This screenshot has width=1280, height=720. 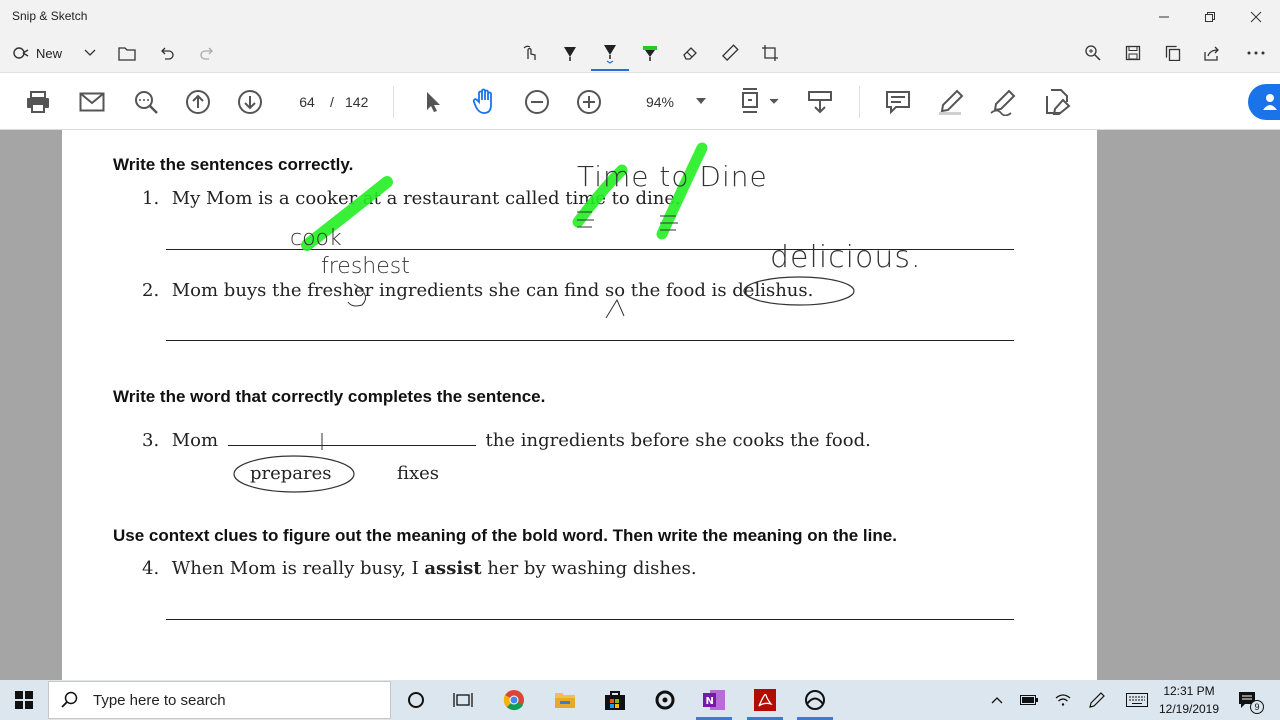 I want to click on zoom-in-button, so click(x=589, y=102).